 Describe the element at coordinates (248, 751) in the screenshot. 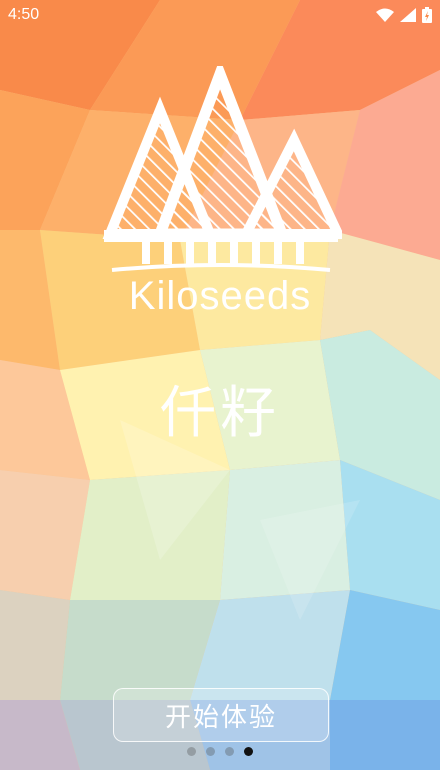

I see `page-dot-active` at that location.